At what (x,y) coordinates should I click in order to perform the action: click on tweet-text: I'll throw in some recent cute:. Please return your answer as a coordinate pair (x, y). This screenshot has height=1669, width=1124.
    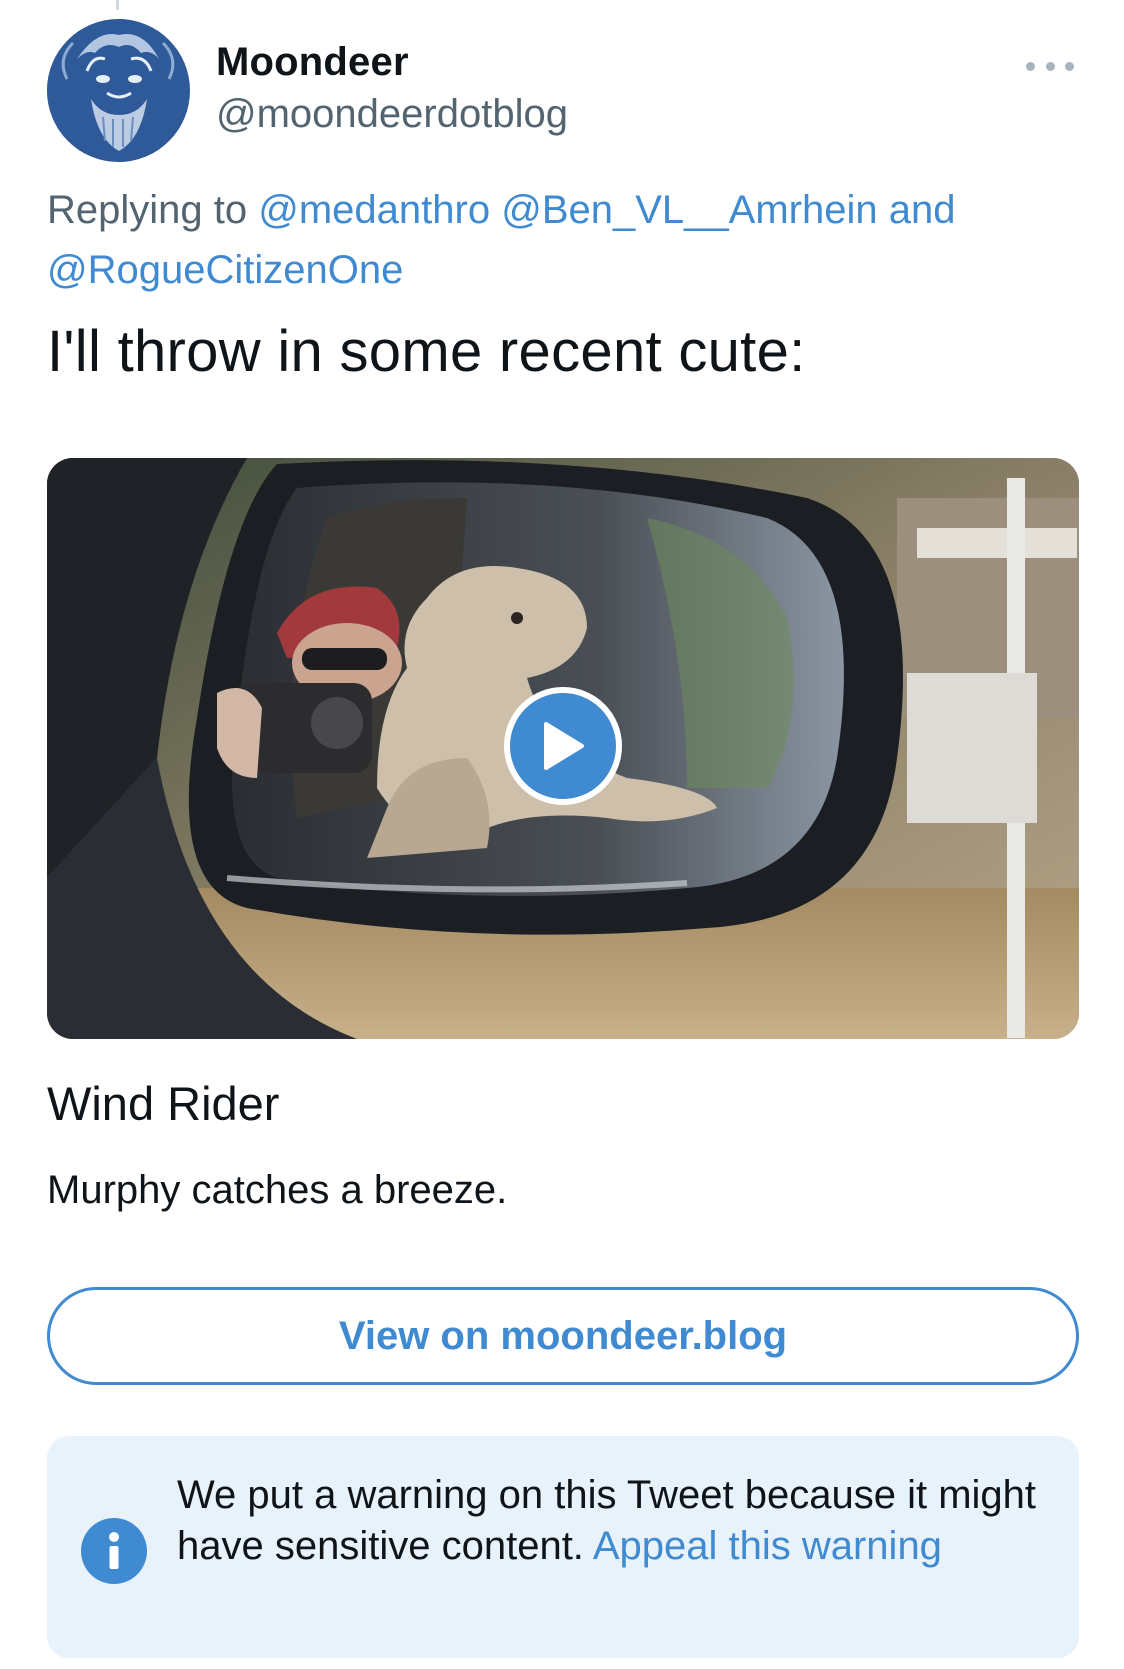
    Looking at the image, I should click on (426, 351).